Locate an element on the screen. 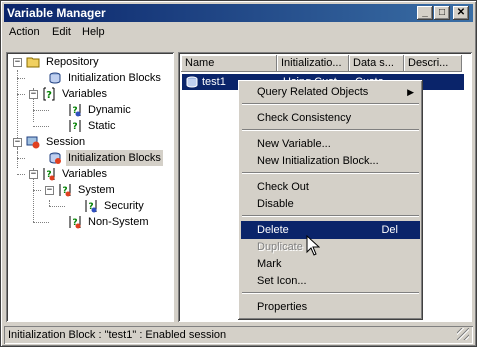  tree-item-system: − ? System is located at coordinates (88, 190).